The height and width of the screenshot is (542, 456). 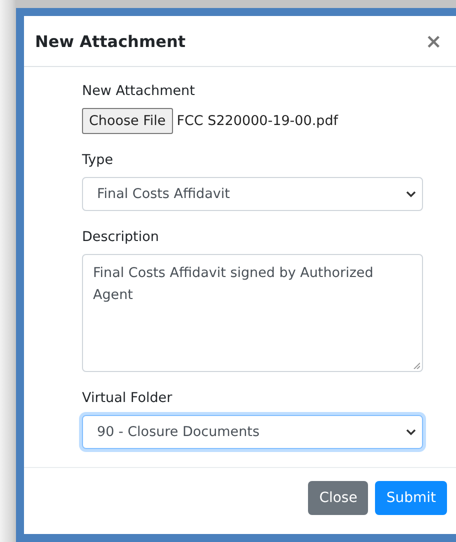 What do you see at coordinates (128, 398) in the screenshot?
I see `field-label: Virtual Folder` at bounding box center [128, 398].